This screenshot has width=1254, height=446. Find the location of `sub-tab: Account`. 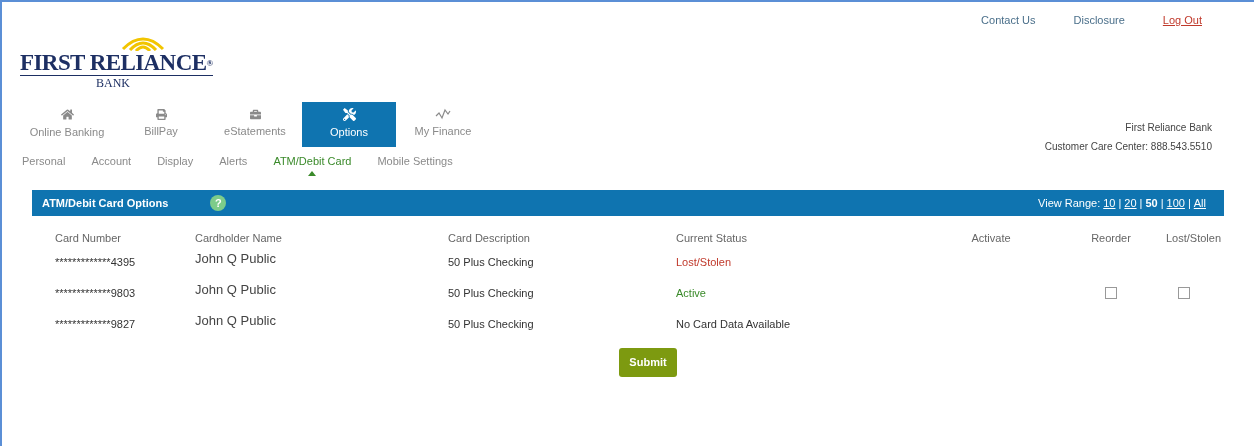

sub-tab: Account is located at coordinates (111, 160).